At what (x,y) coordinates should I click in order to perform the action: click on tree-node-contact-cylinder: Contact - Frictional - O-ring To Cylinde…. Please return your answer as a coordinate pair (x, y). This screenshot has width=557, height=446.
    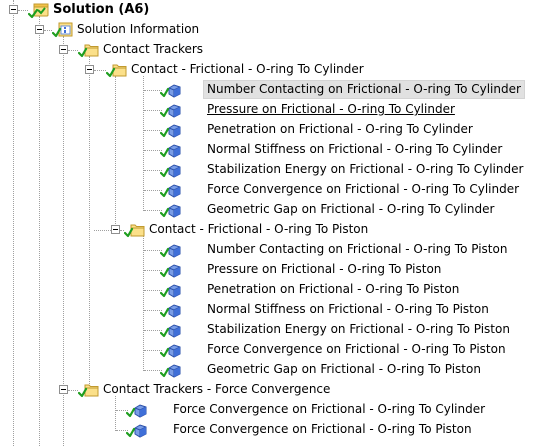
    Looking at the image, I should click on (278, 70).